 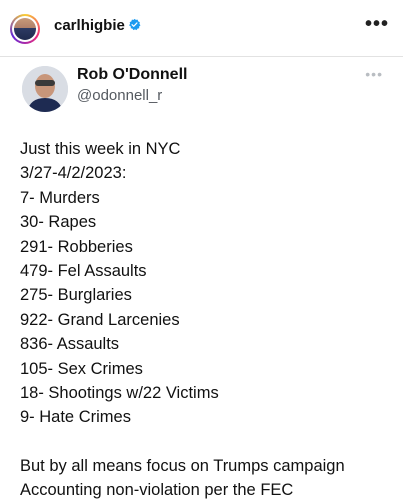 I want to click on profile-username: carlhigbie, so click(x=89, y=25).